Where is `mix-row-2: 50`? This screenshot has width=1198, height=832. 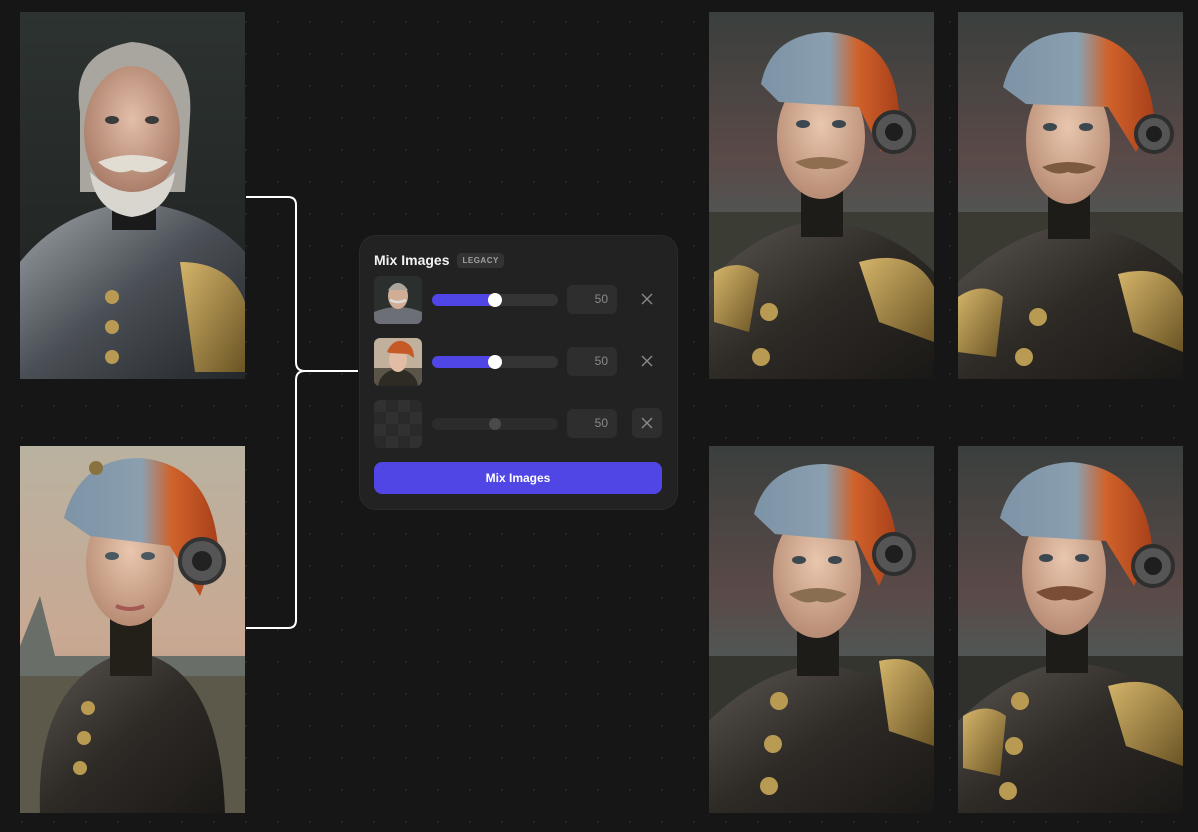
mix-row-2: 50 is located at coordinates (519, 362).